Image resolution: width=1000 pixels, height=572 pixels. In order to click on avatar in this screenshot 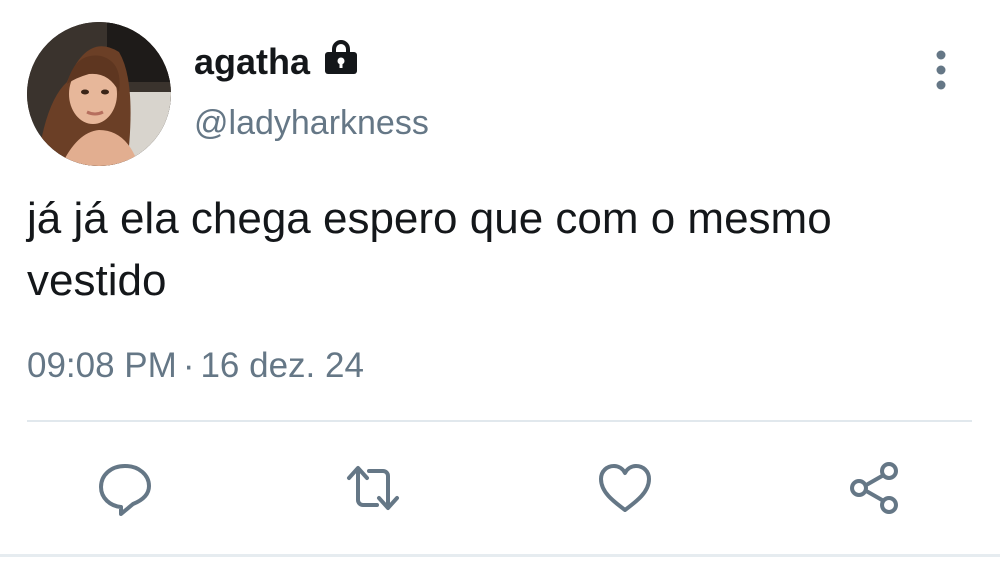, I will do `click(99, 94)`.